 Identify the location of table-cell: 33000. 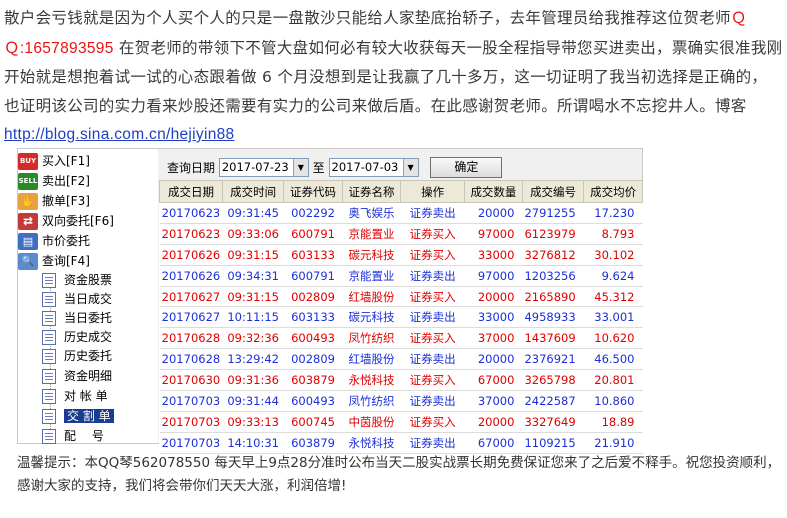
(493, 317).